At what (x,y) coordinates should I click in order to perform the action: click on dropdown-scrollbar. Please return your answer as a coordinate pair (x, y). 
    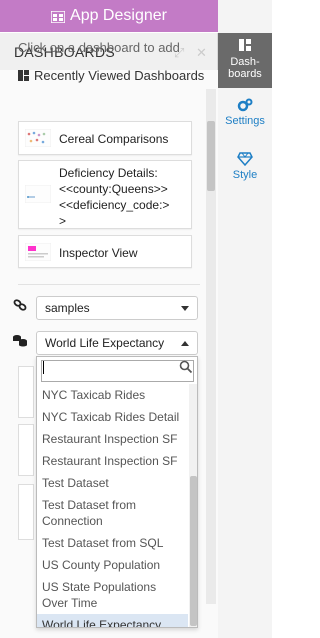
    Looking at the image, I should click on (193, 505).